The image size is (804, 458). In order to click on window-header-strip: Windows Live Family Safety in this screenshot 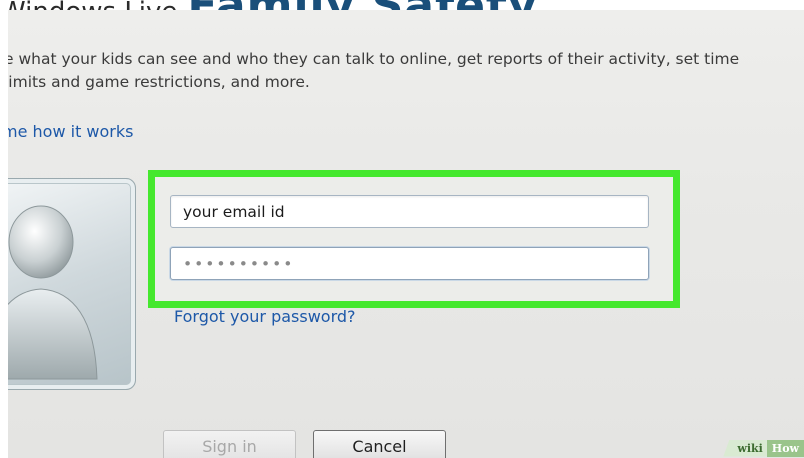, I will do `click(402, 5)`.